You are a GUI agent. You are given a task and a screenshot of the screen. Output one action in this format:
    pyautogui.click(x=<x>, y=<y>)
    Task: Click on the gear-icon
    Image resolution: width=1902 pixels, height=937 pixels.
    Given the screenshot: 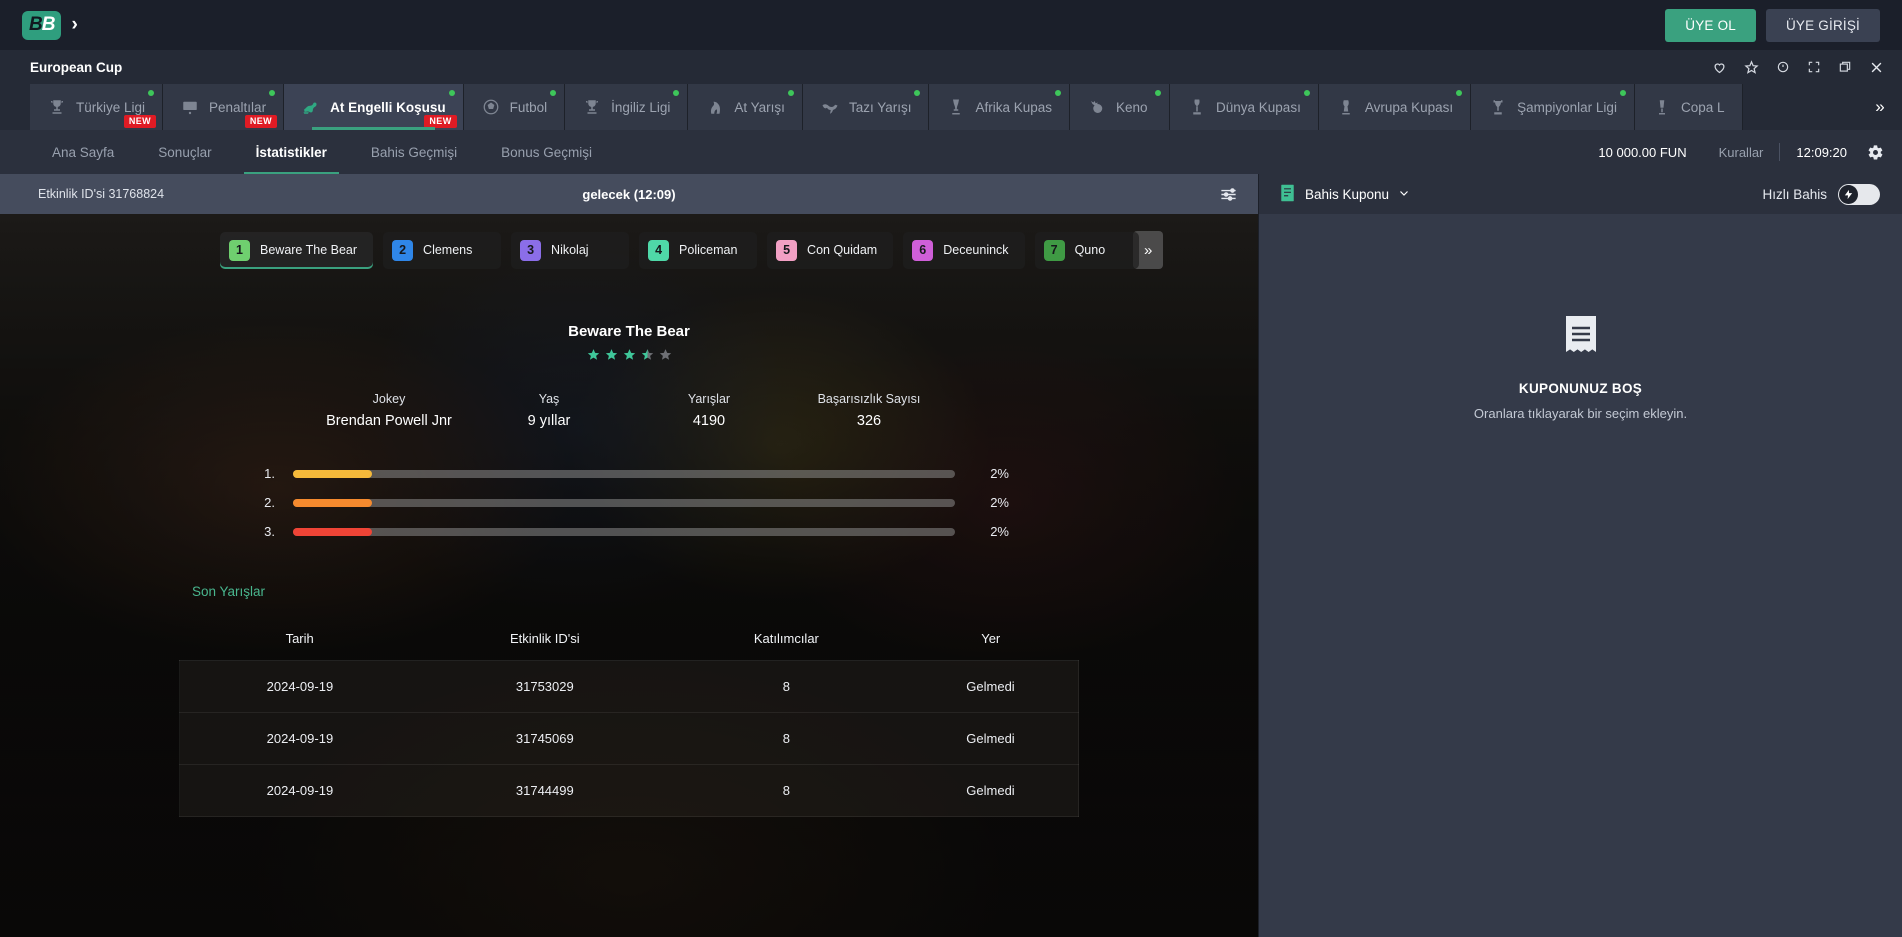 What is the action you would take?
    pyautogui.click(x=1873, y=152)
    